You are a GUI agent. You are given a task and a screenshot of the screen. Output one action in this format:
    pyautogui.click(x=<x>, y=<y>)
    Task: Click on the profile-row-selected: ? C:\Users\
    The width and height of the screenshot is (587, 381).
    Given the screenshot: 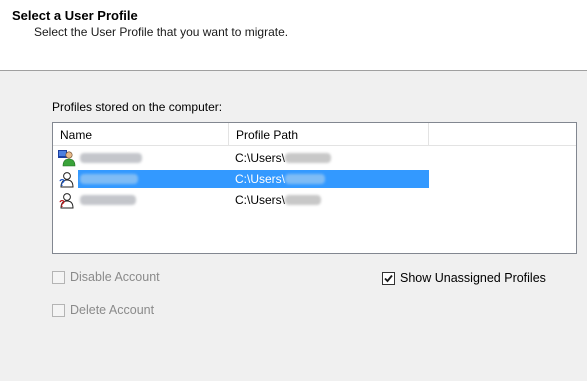 What is the action you would take?
    pyautogui.click(x=314, y=179)
    